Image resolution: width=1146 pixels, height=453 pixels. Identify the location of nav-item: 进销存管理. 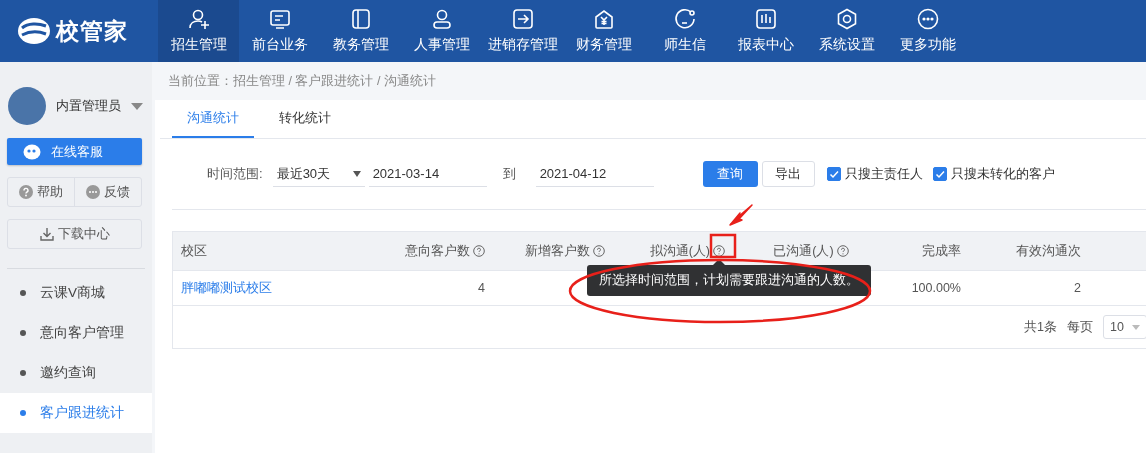
(522, 31).